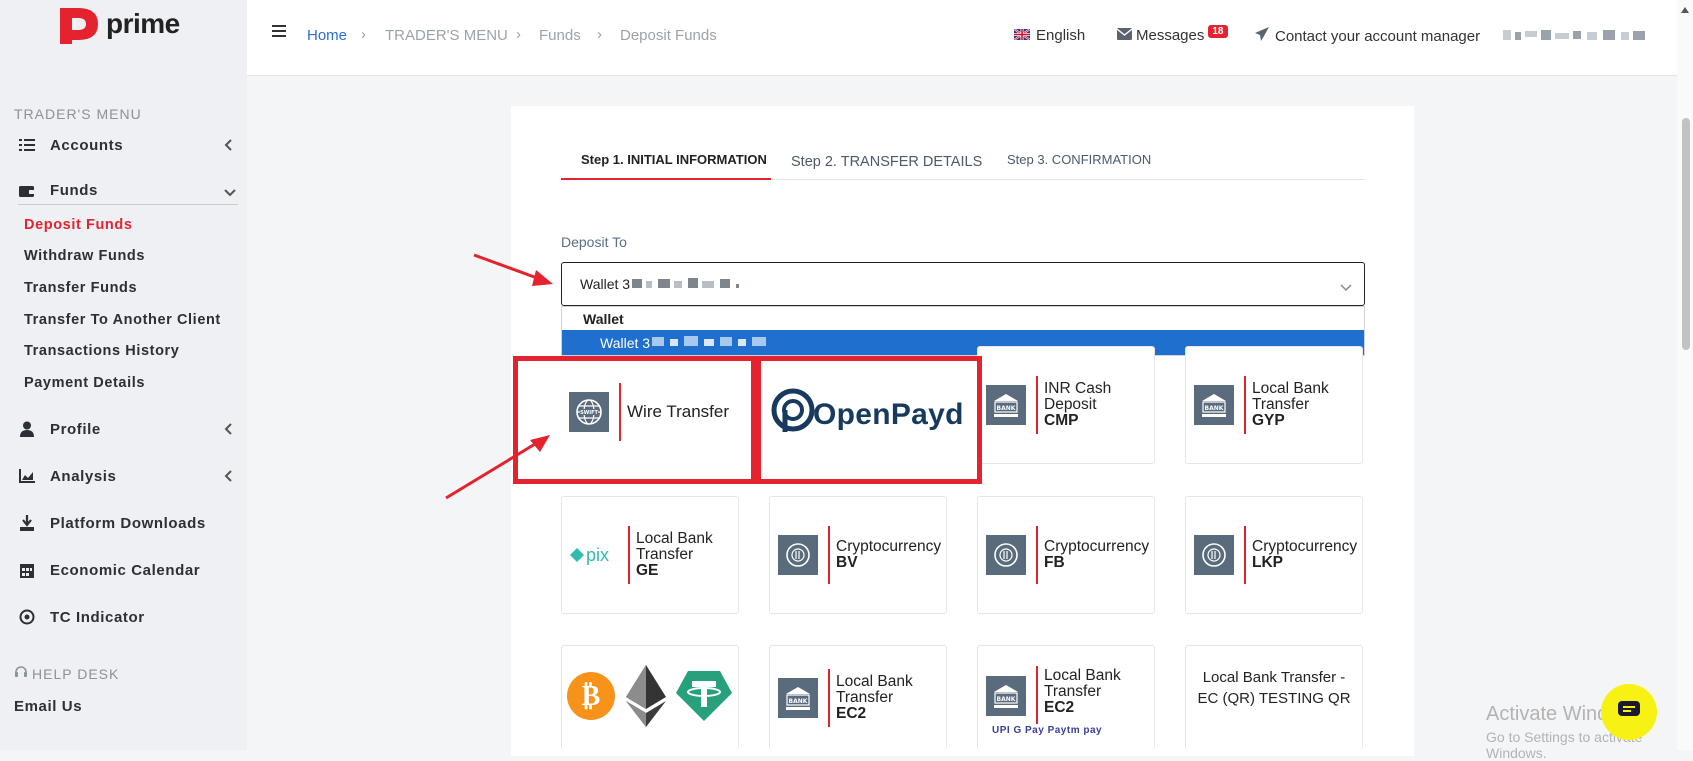  I want to click on payment-method-text: Cryptocurrency FB, so click(1096, 555).